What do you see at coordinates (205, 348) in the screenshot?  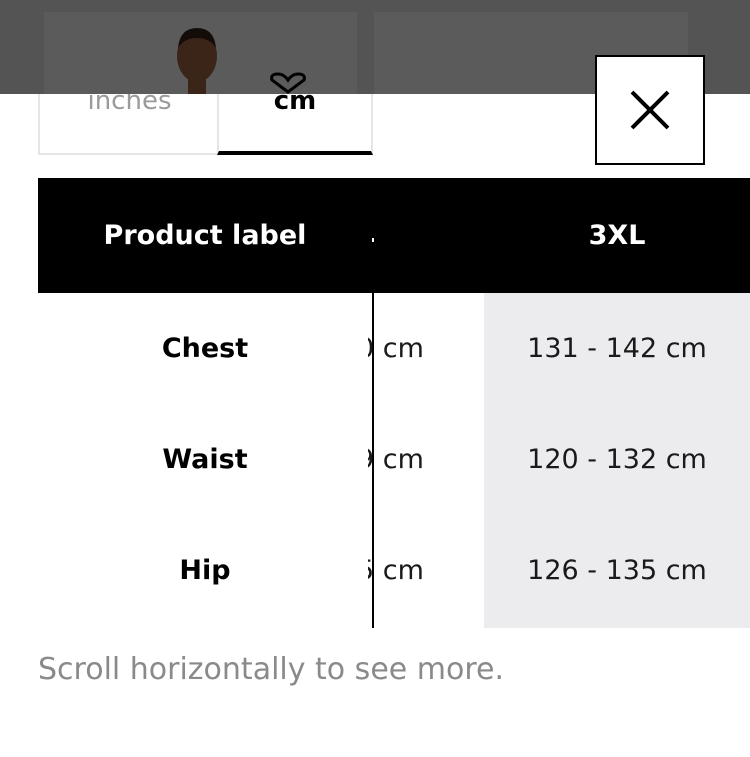 I see `row-label-chest: Chest` at bounding box center [205, 348].